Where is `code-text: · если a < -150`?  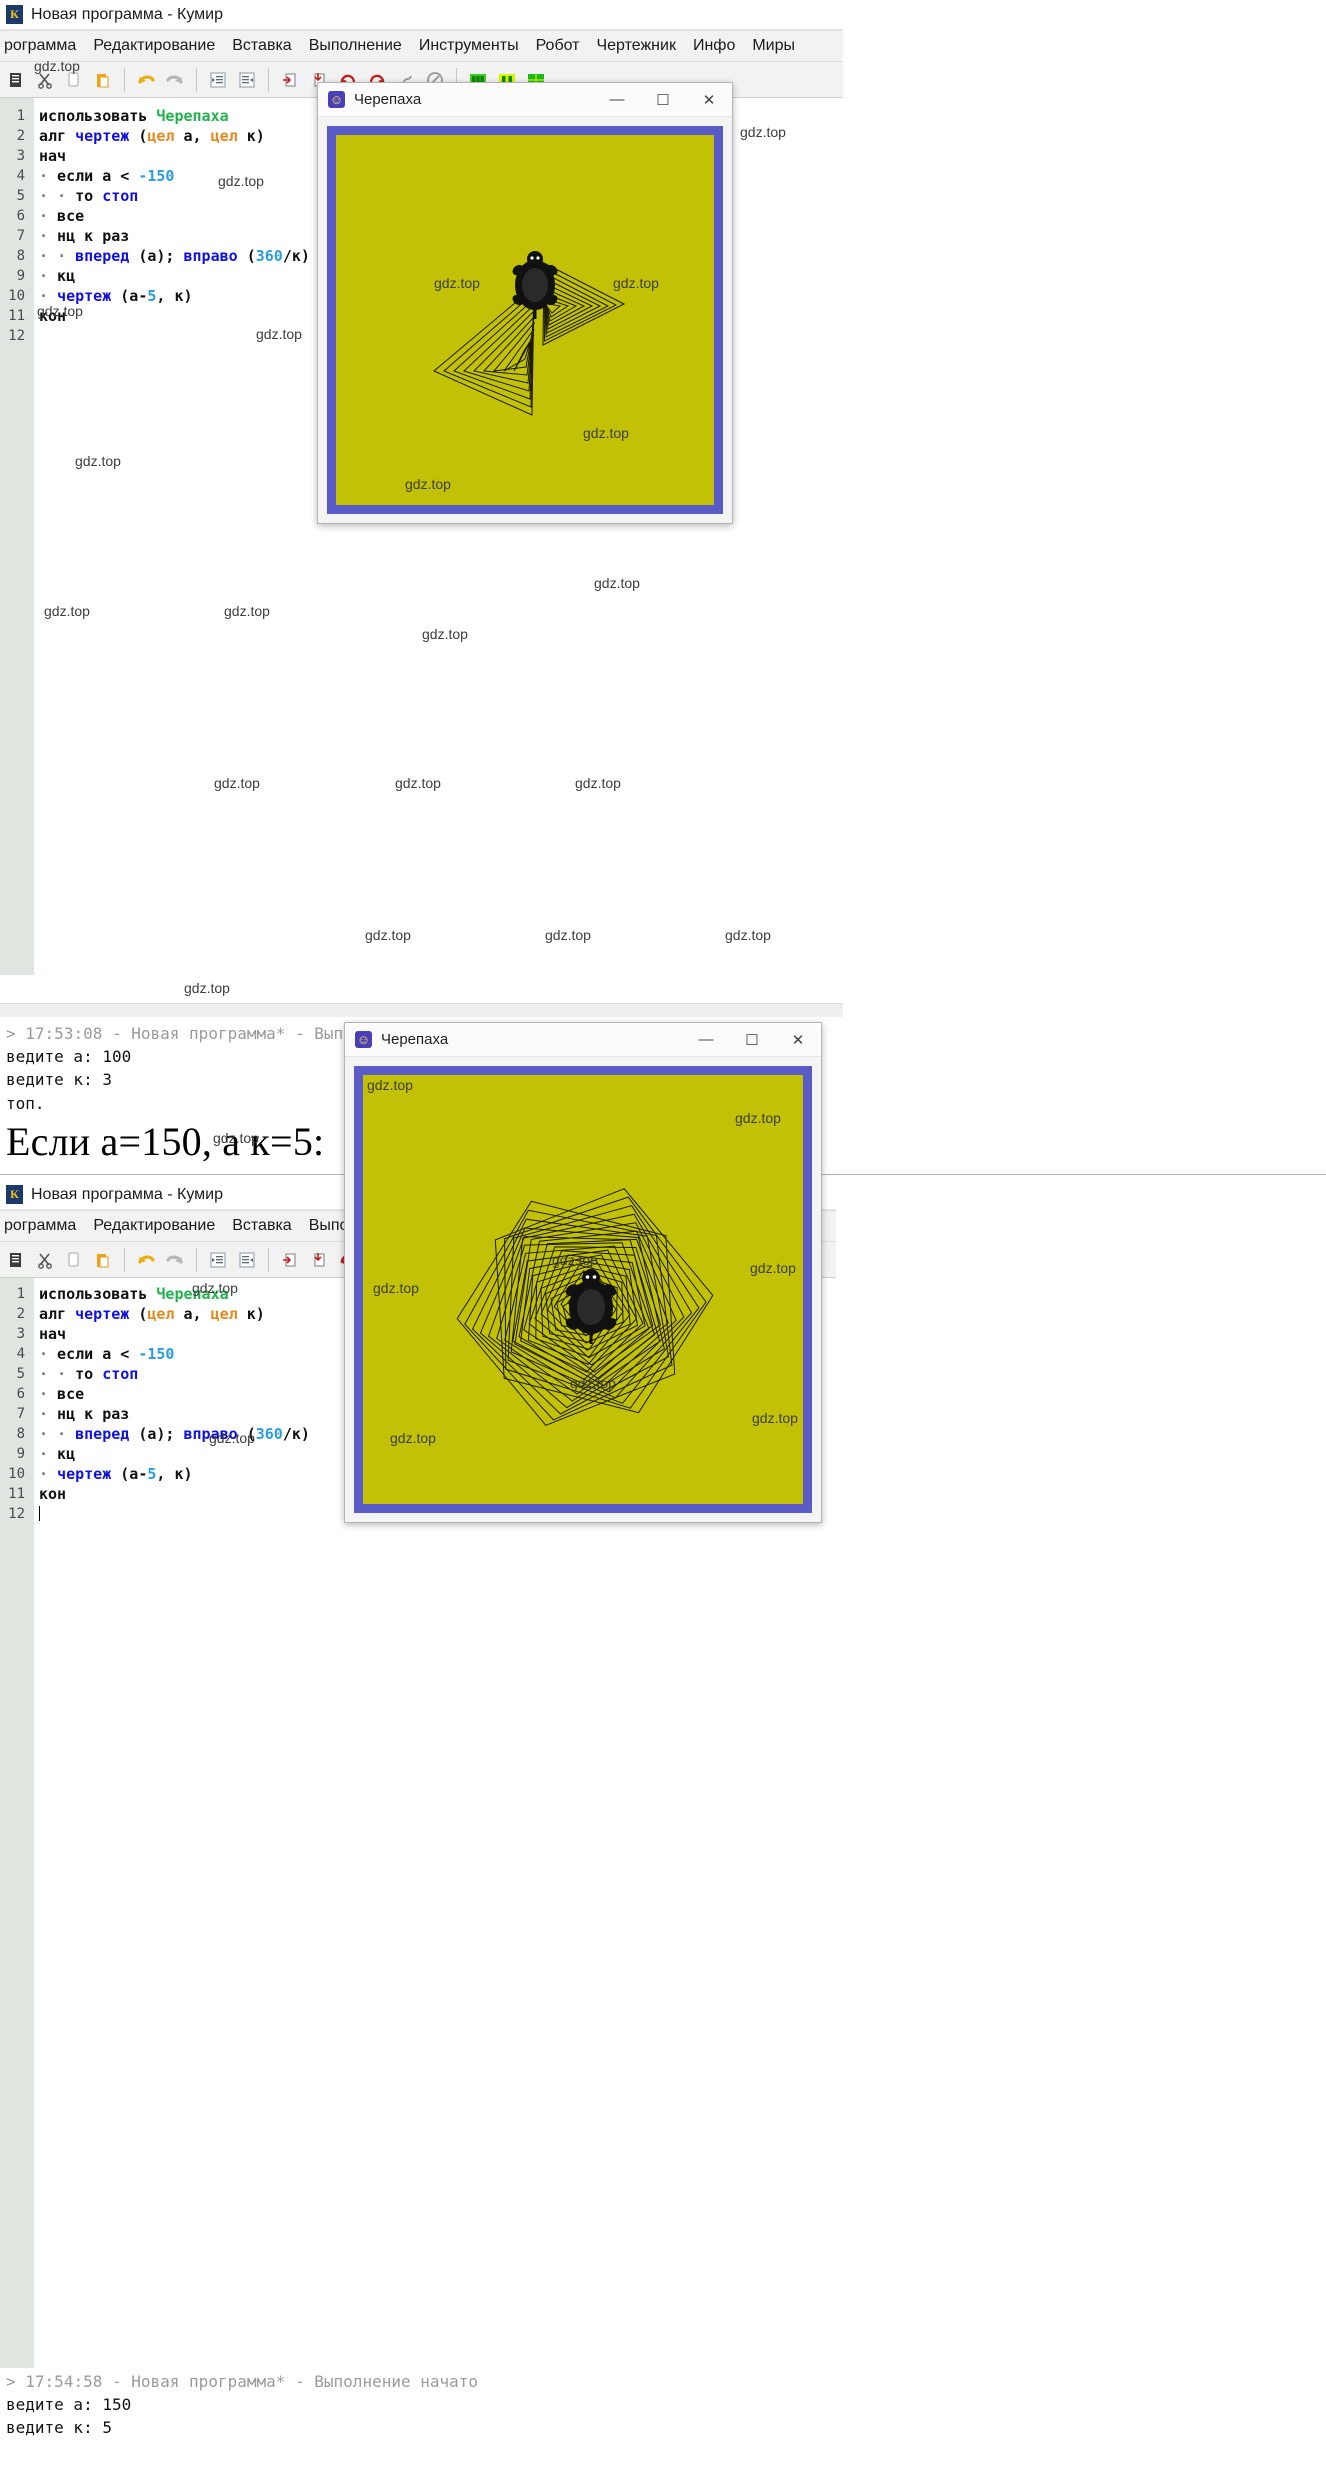
code-text: · если a < -150 is located at coordinates (107, 1354).